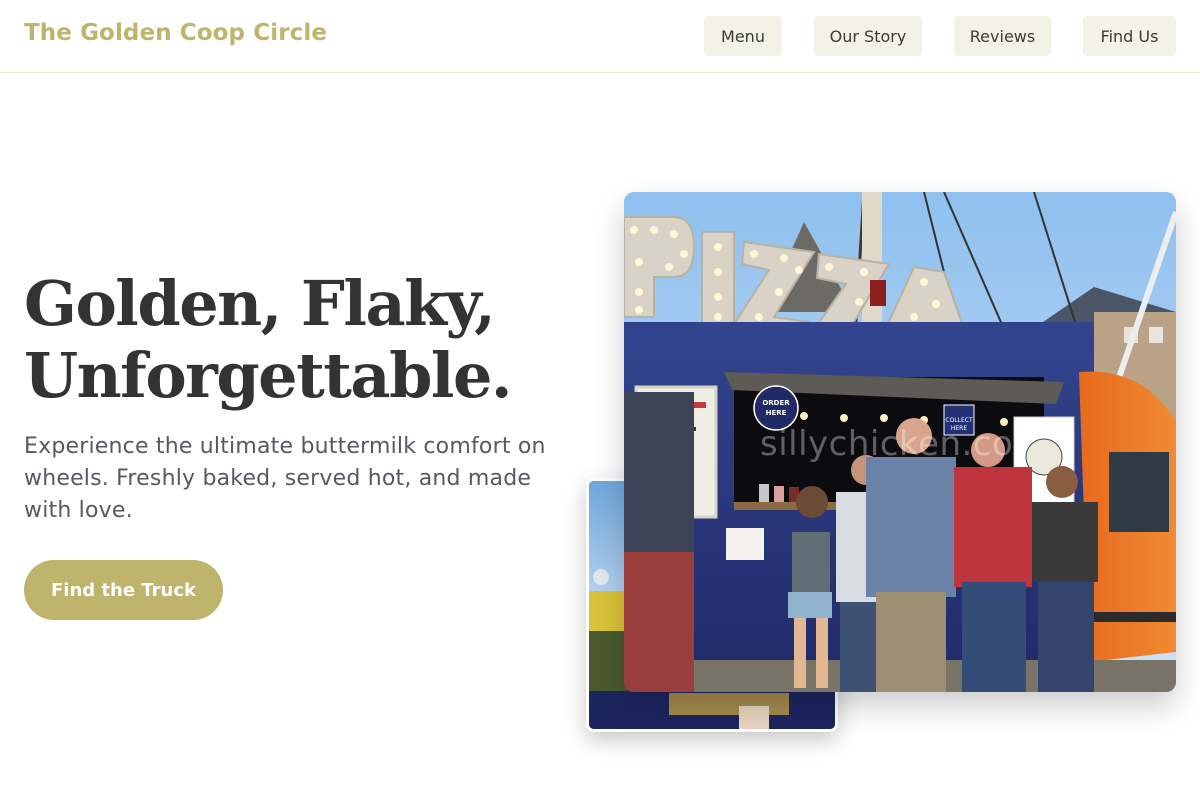 This screenshot has width=1200, height=800. Describe the element at coordinates (268, 375) in the screenshot. I see `hero-headline-line2: Unforgettable.` at that location.